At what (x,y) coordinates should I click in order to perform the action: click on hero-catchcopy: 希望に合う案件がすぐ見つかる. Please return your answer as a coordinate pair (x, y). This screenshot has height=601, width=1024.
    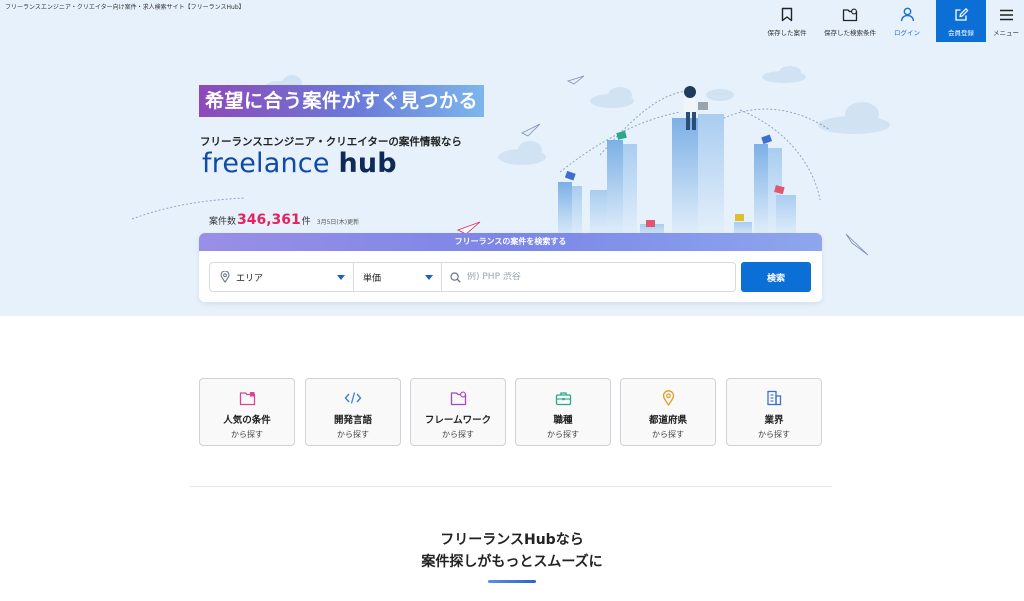
    Looking at the image, I should click on (342, 101).